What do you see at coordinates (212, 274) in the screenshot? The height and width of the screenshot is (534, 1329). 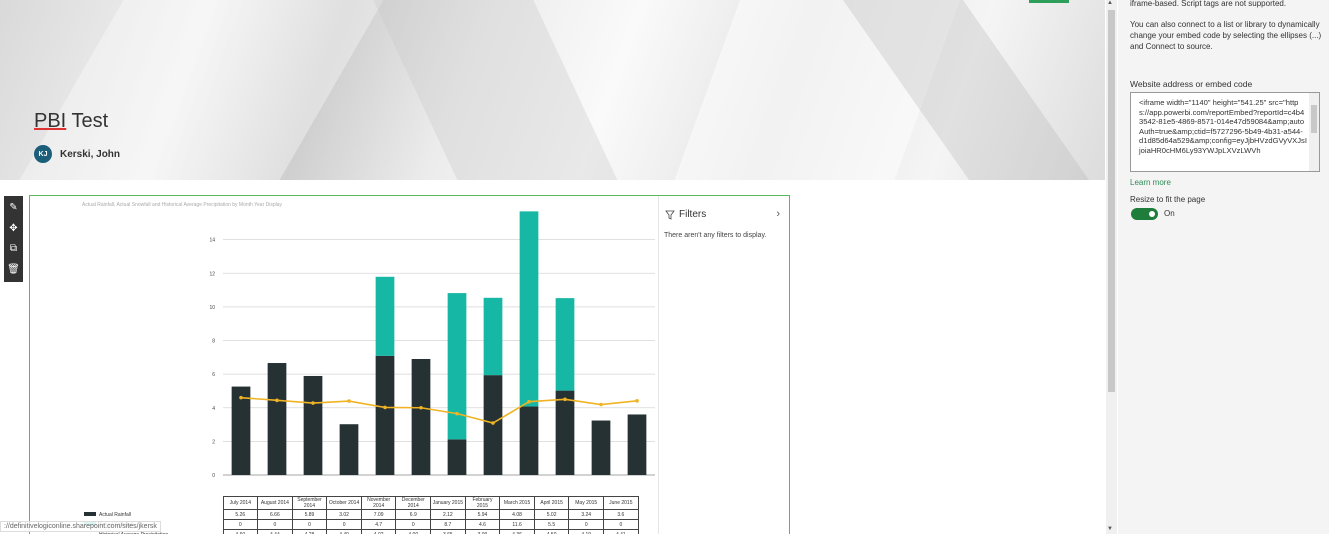 I see `y-tick-label: 12` at bounding box center [212, 274].